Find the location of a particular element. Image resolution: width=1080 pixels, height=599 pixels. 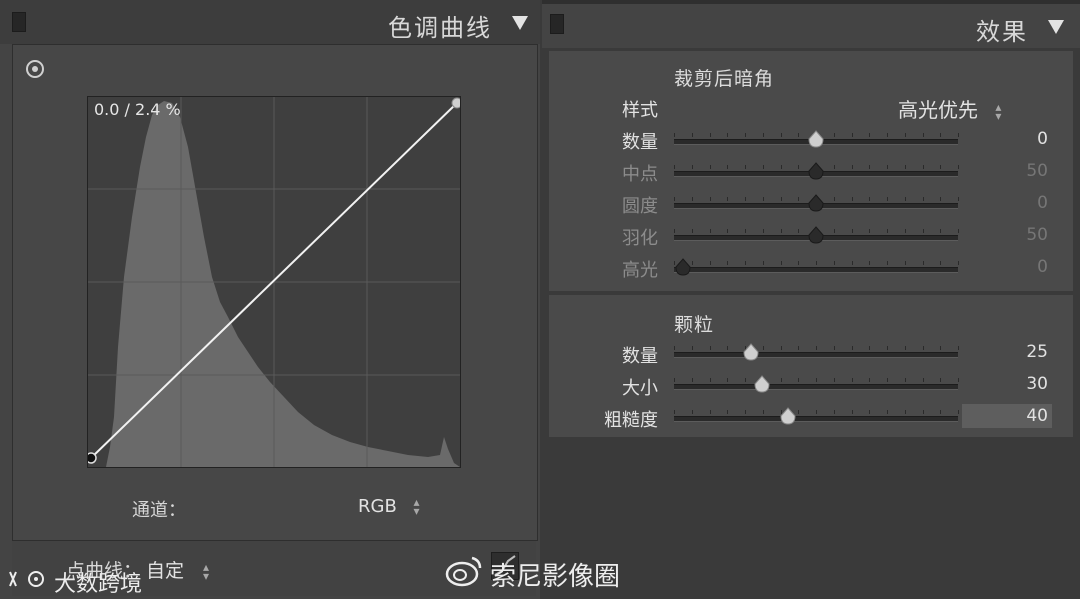

watermark-logo-left-icon is located at coordinates (29, 579).